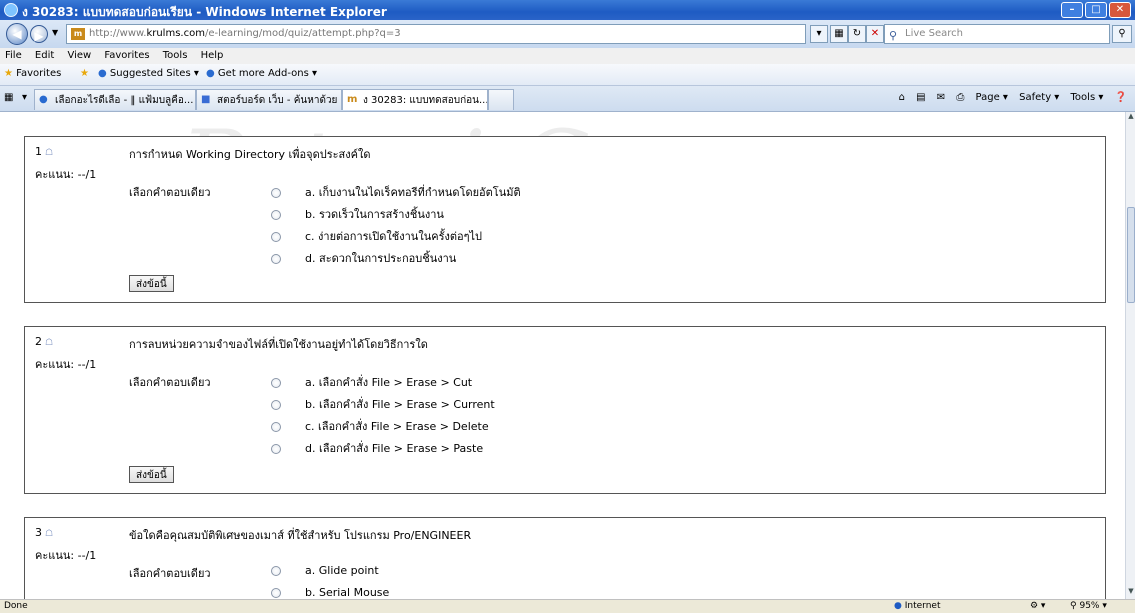  I want to click on scroll-down-icon: ▼, so click(1130, 593).